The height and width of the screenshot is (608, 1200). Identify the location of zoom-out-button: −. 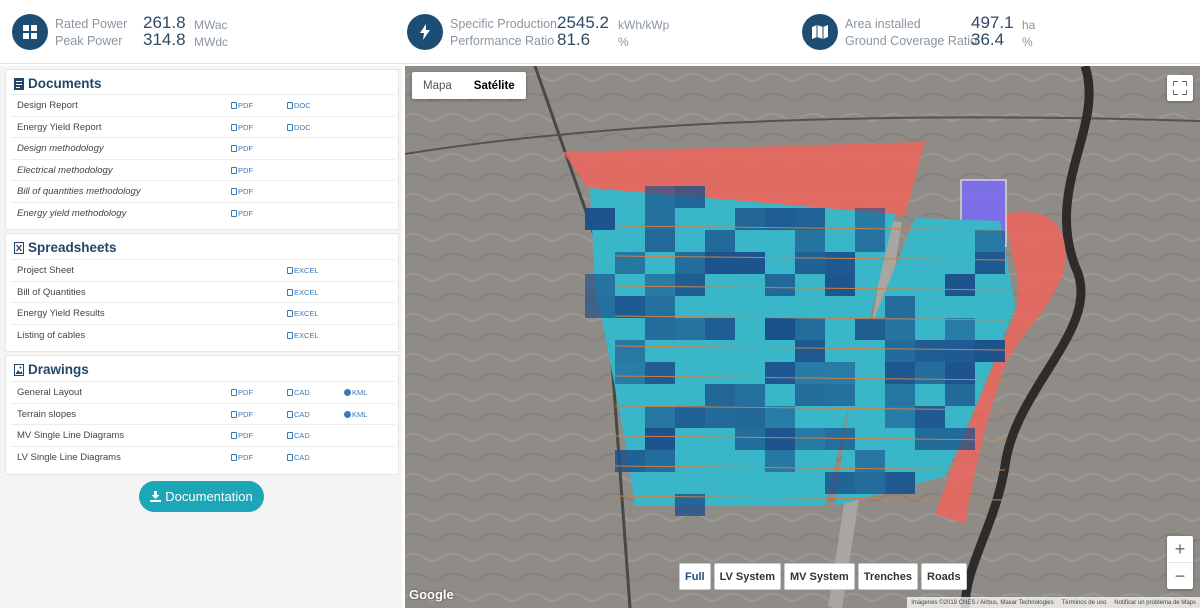
(1180, 576).